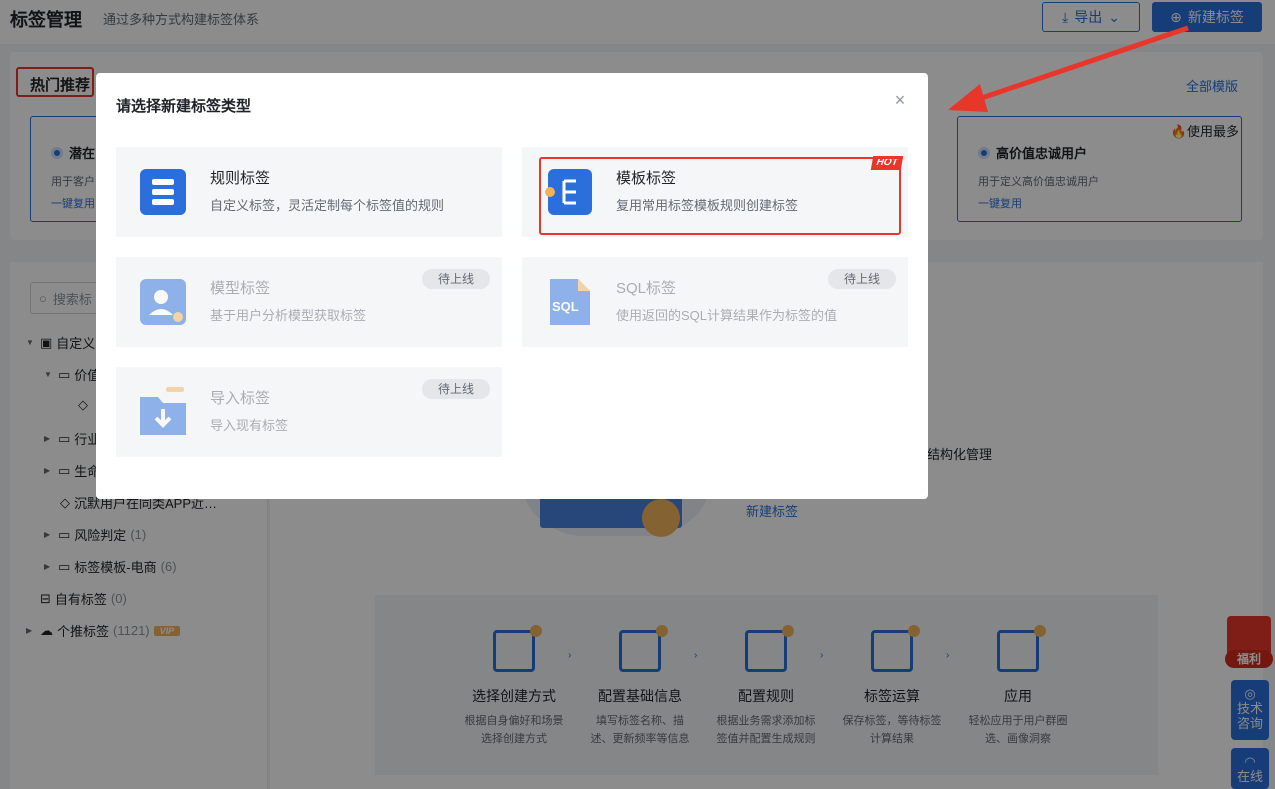  What do you see at coordinates (163, 302) in the screenshot?
I see `user-model-icon` at bounding box center [163, 302].